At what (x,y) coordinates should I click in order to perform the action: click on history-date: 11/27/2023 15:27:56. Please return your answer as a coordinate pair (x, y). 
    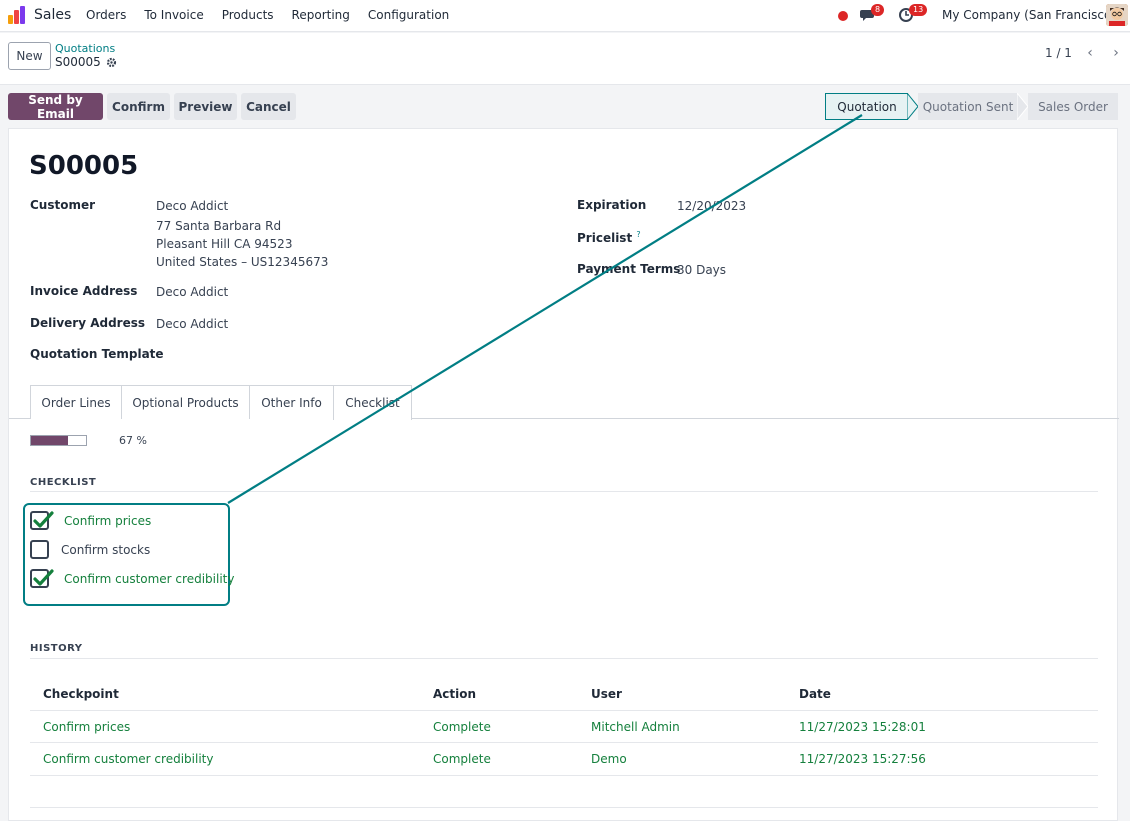
    Looking at the image, I should click on (862, 759).